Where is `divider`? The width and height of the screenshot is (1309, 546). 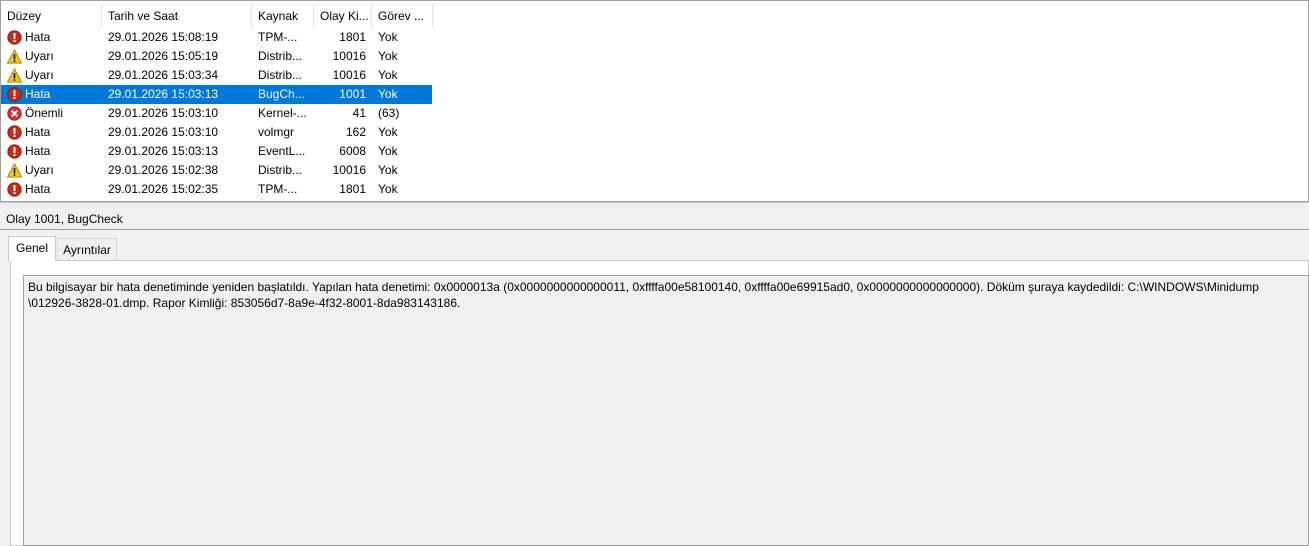 divider is located at coordinates (654, 229).